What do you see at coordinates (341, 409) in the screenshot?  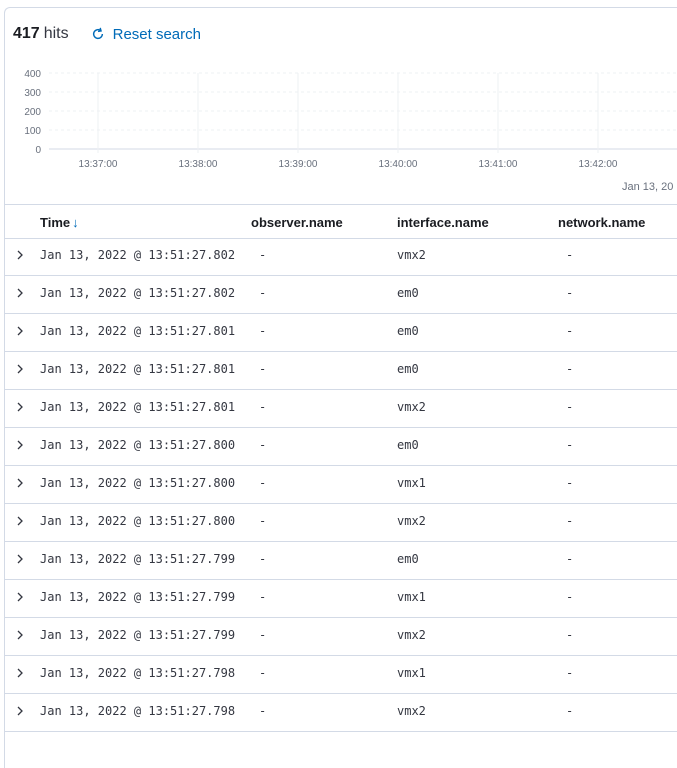 I see `table-row: Jan 13, 2022 @ 13:51:27.801 - vmx2 -` at bounding box center [341, 409].